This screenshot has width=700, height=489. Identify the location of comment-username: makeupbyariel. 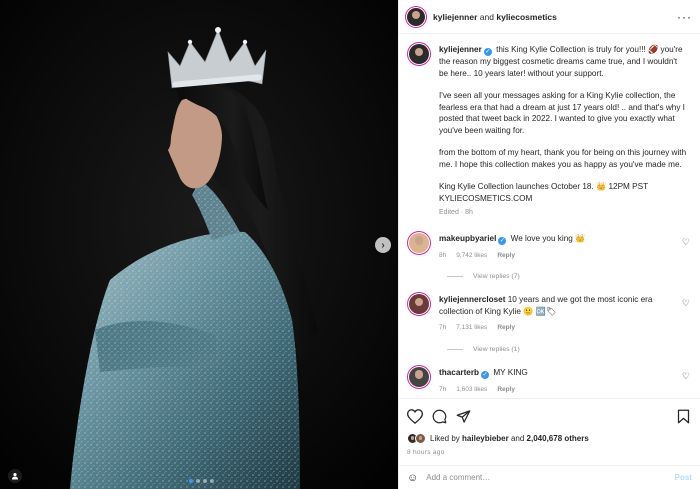
(467, 238).